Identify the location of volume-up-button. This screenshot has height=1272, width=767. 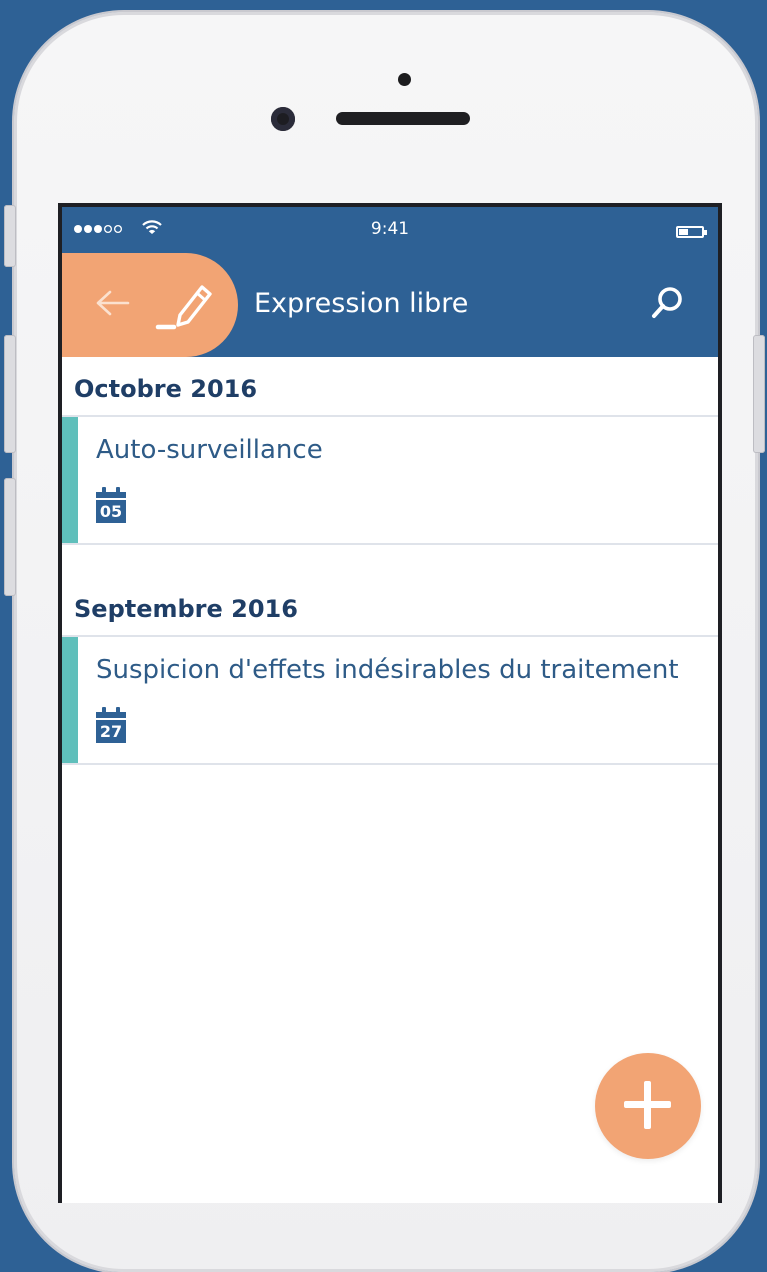
(10, 394).